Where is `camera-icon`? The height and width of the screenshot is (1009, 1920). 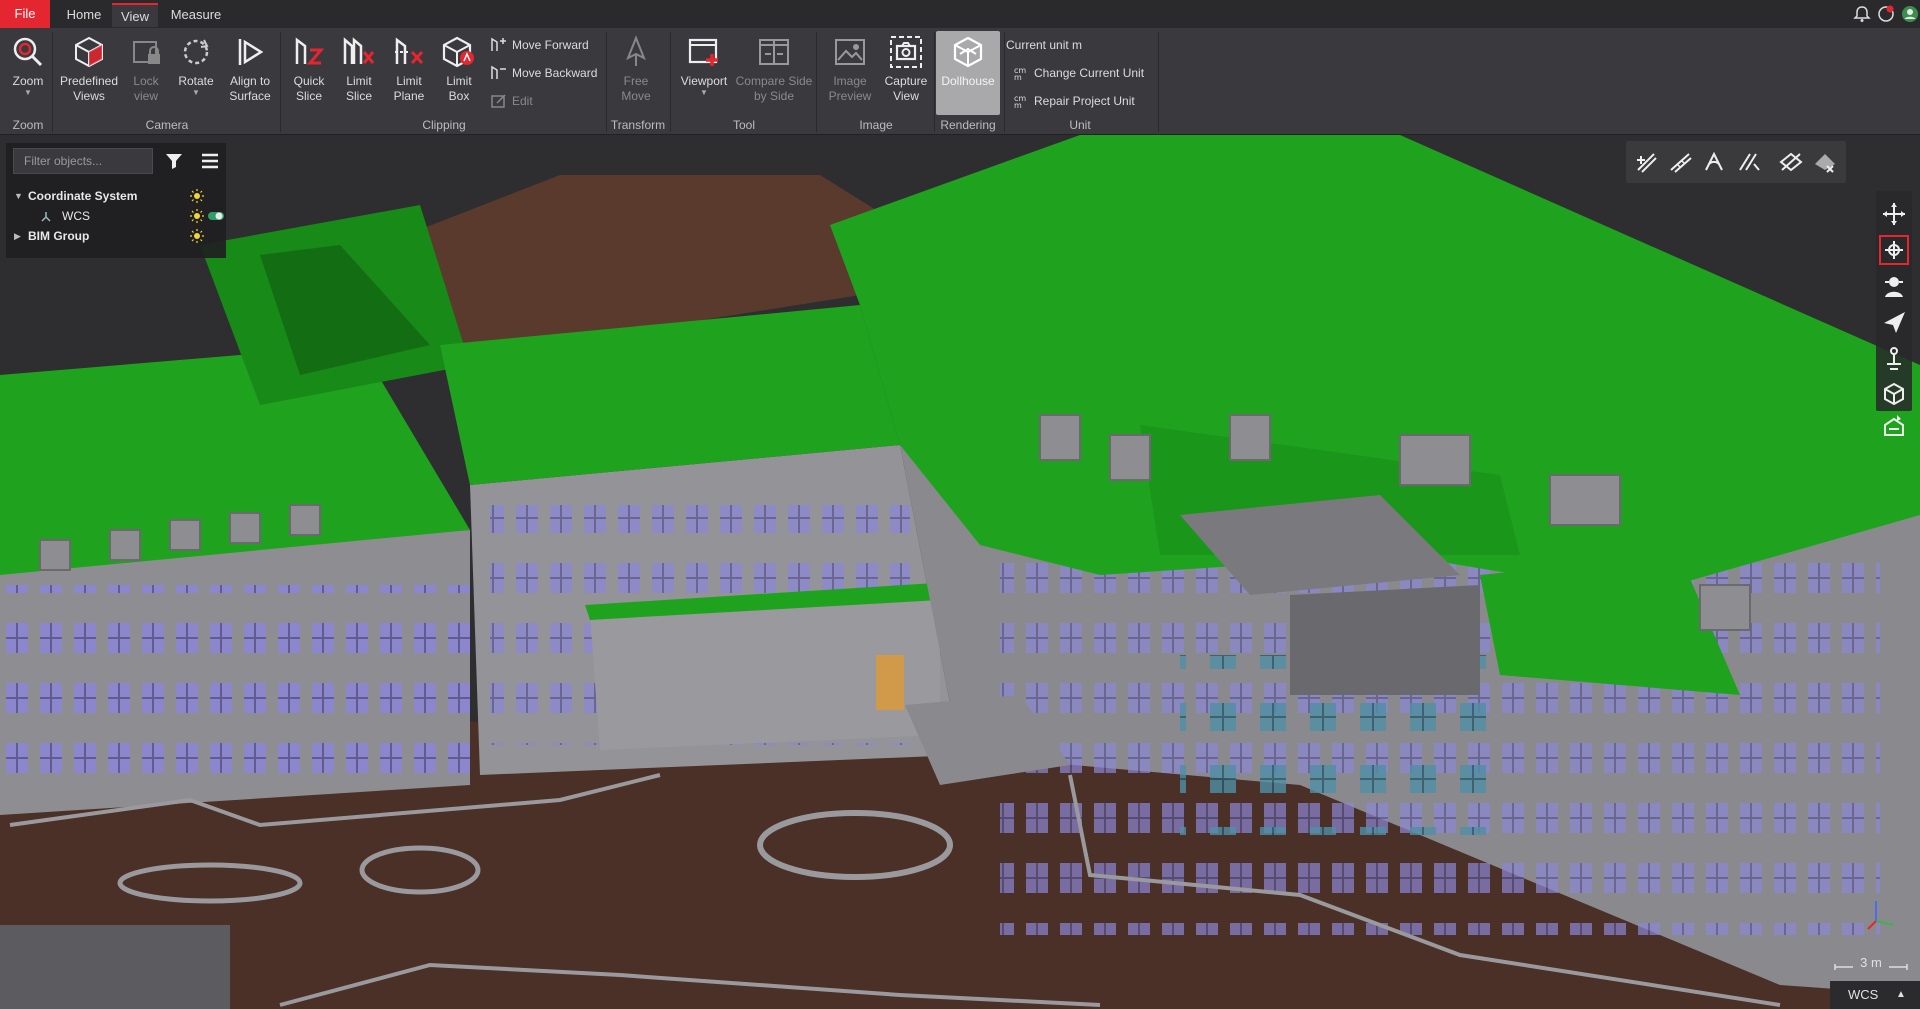 camera-icon is located at coordinates (906, 52).